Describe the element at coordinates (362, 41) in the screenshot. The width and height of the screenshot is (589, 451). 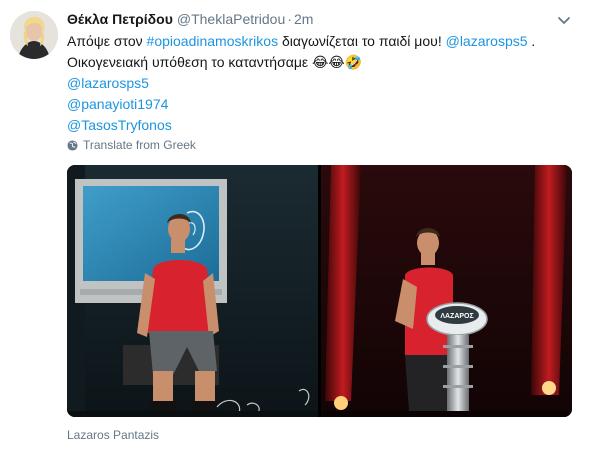
I see `text-segment: διαγωνίζεται το παιδί μου!` at that location.